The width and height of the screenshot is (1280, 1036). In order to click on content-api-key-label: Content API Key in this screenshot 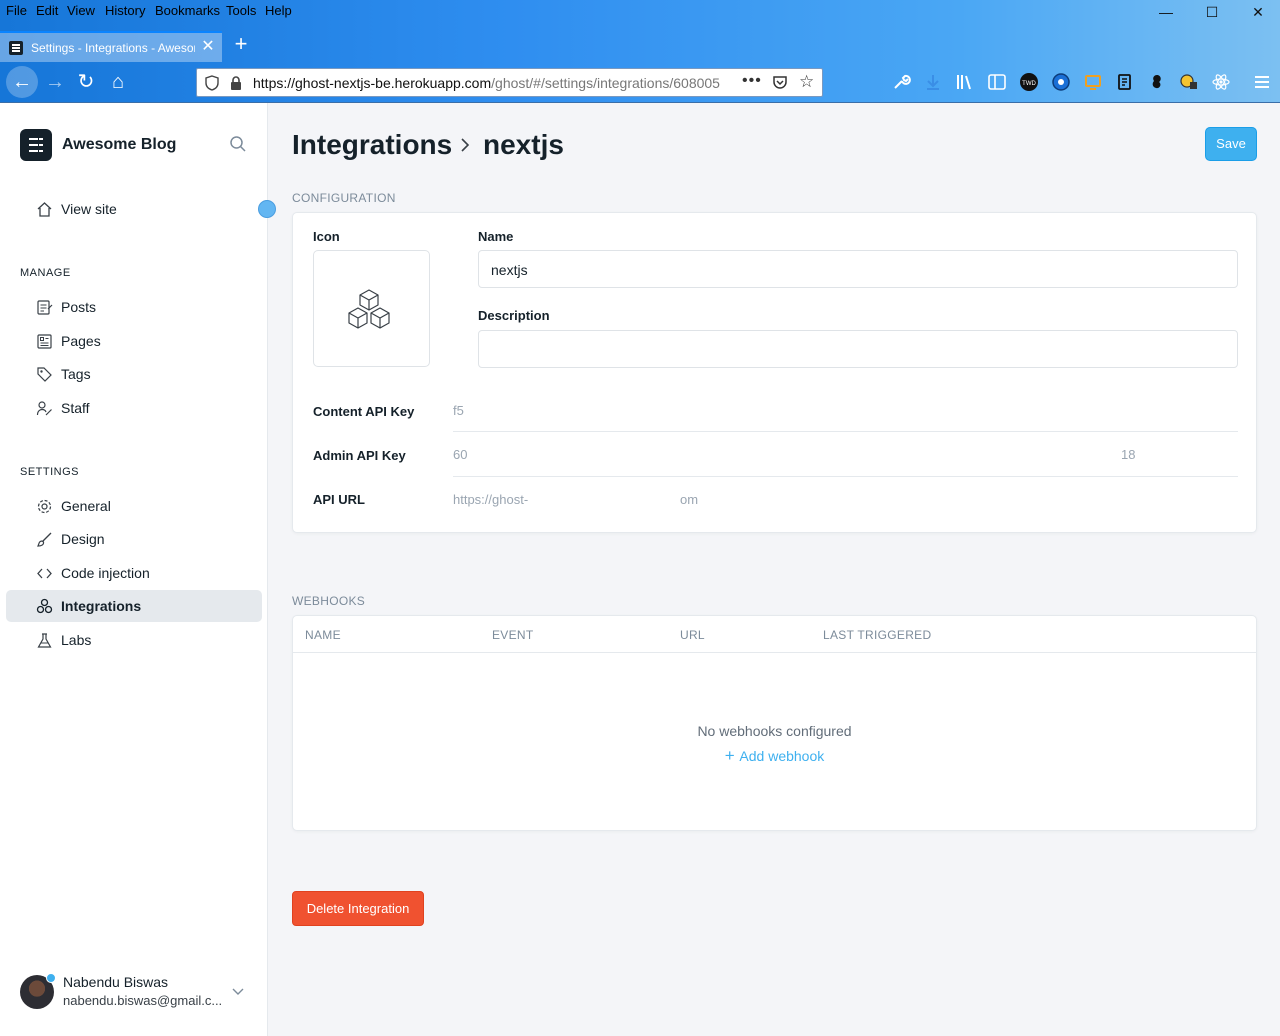, I will do `click(364, 411)`.